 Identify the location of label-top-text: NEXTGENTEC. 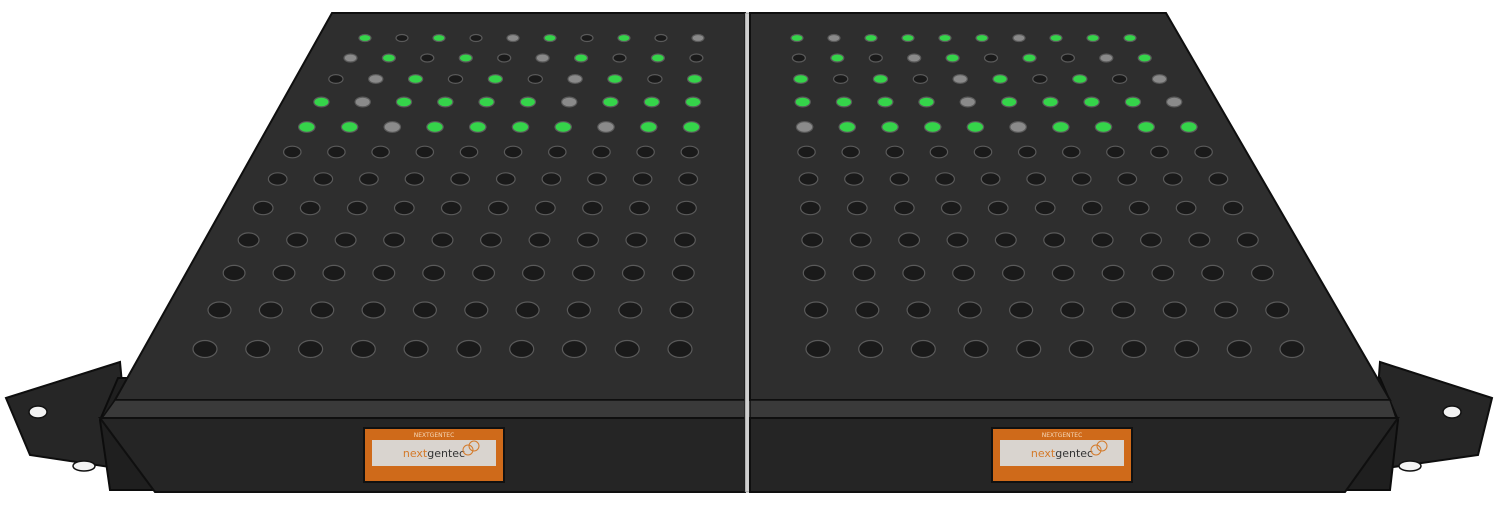
(434, 435).